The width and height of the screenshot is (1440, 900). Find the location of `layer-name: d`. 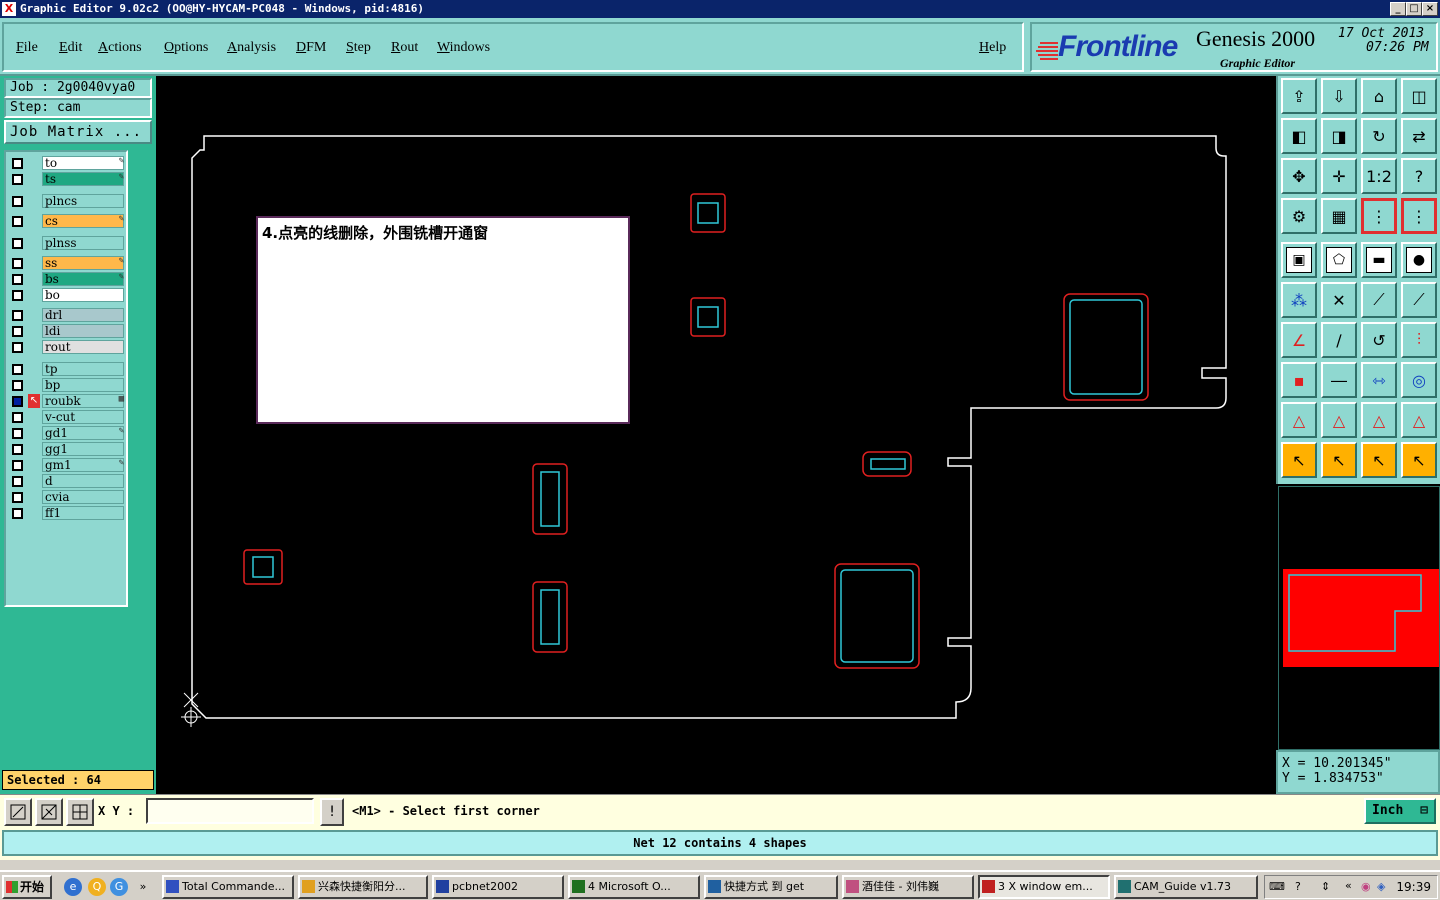

layer-name: d is located at coordinates (83, 481).